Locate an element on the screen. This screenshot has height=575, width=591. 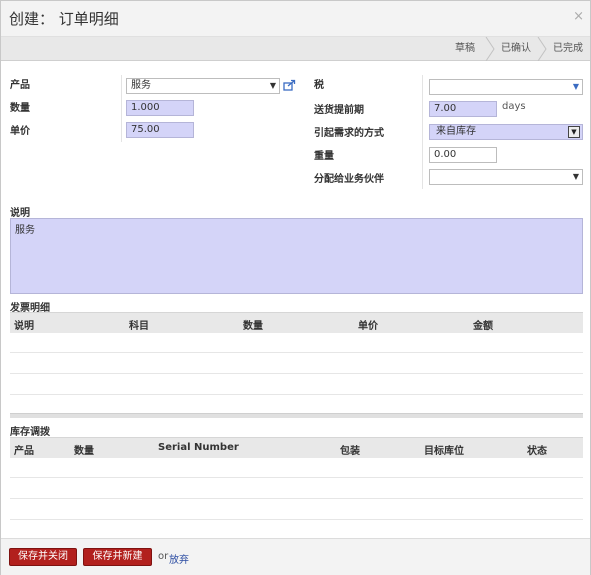
quantity-label: 数量 is located at coordinates (20, 108).